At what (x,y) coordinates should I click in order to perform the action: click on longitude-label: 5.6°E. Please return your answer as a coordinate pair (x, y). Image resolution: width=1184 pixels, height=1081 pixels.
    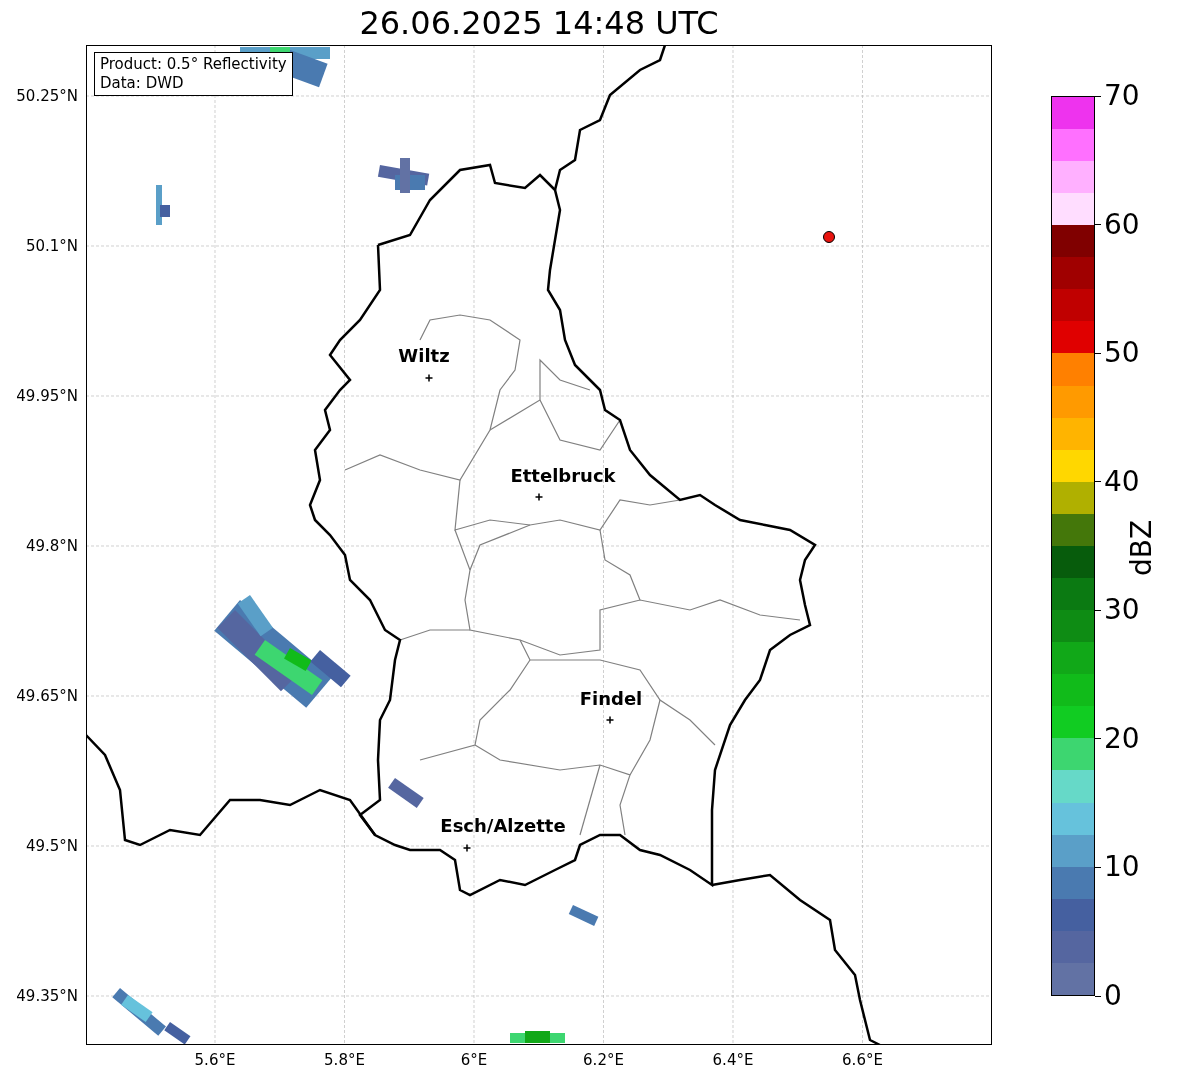
    Looking at the image, I should click on (215, 1060).